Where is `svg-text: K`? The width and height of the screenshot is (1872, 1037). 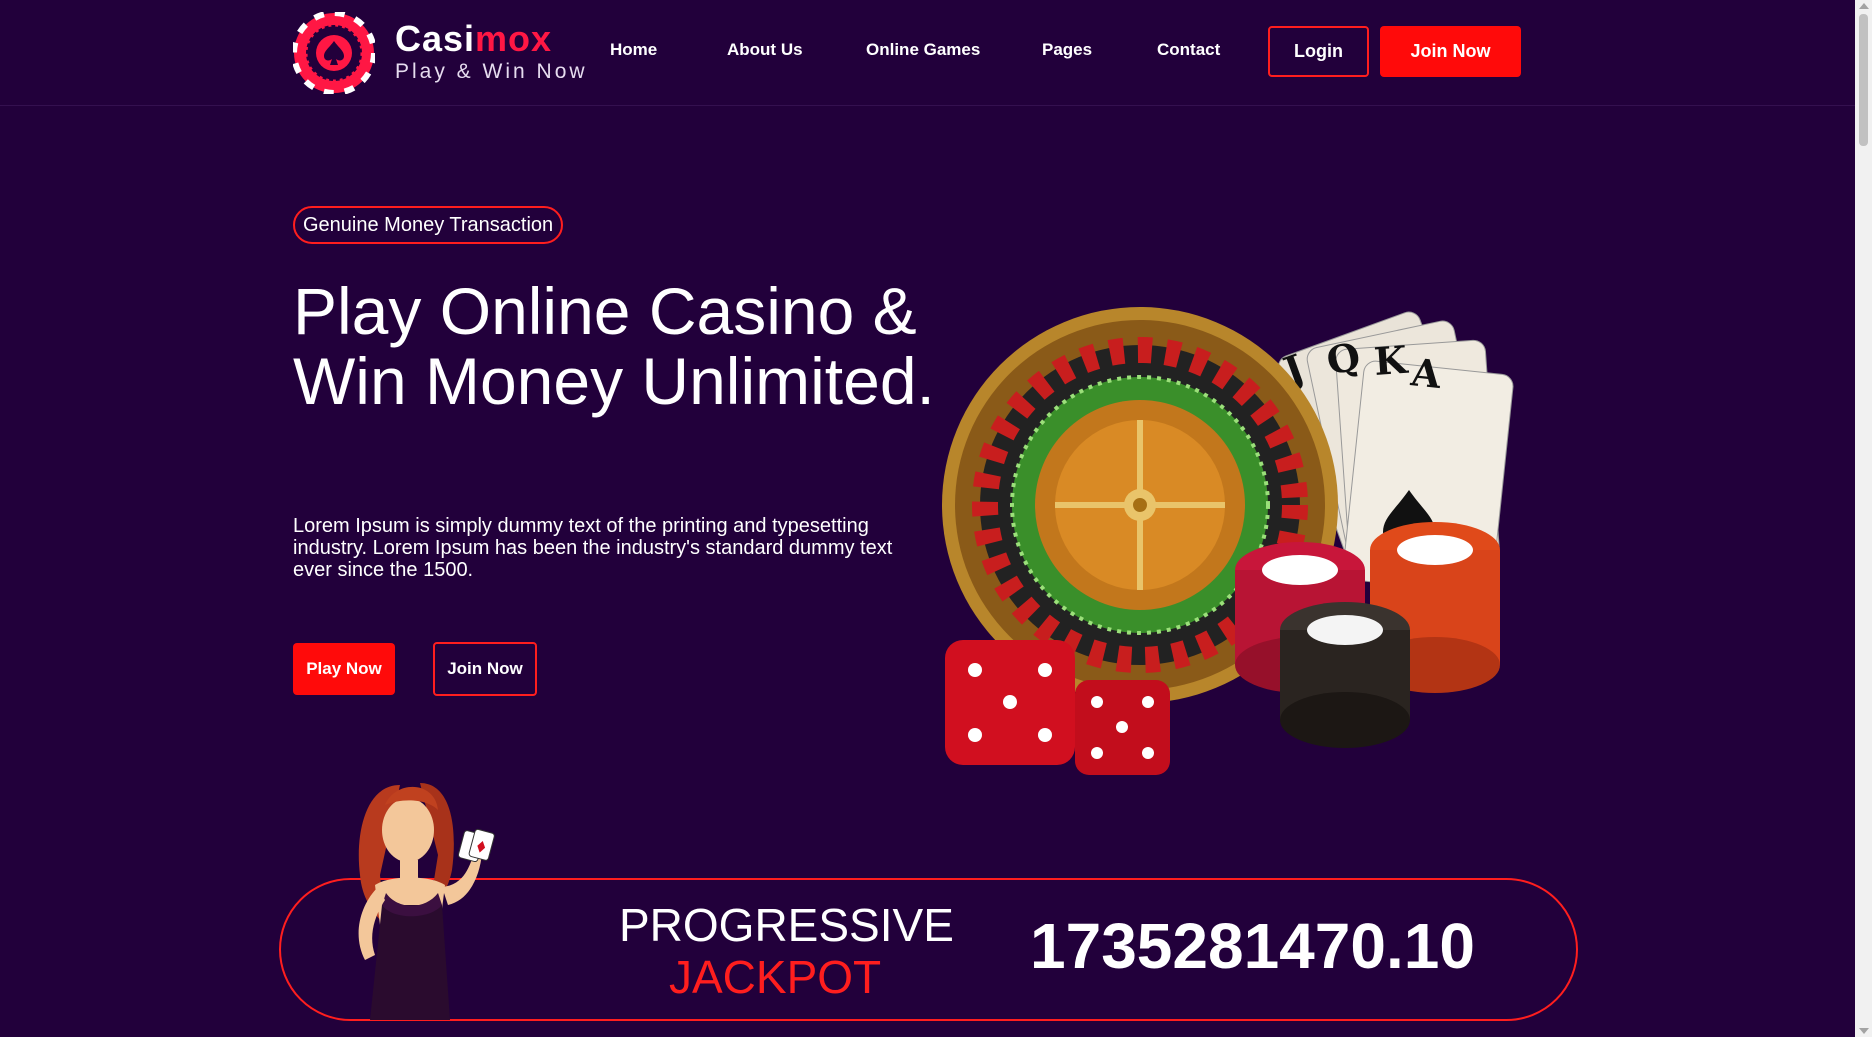
svg-text: K is located at coordinates (1391, 360).